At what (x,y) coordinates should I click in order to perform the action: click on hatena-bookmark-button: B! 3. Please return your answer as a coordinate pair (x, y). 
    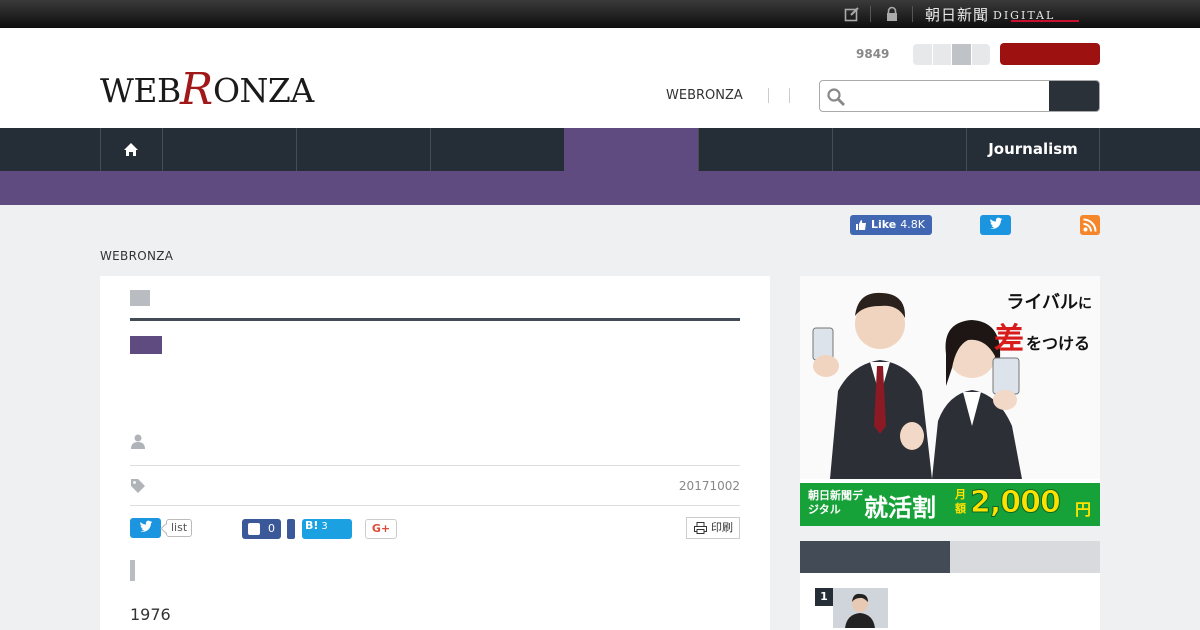
    Looking at the image, I should click on (327, 529).